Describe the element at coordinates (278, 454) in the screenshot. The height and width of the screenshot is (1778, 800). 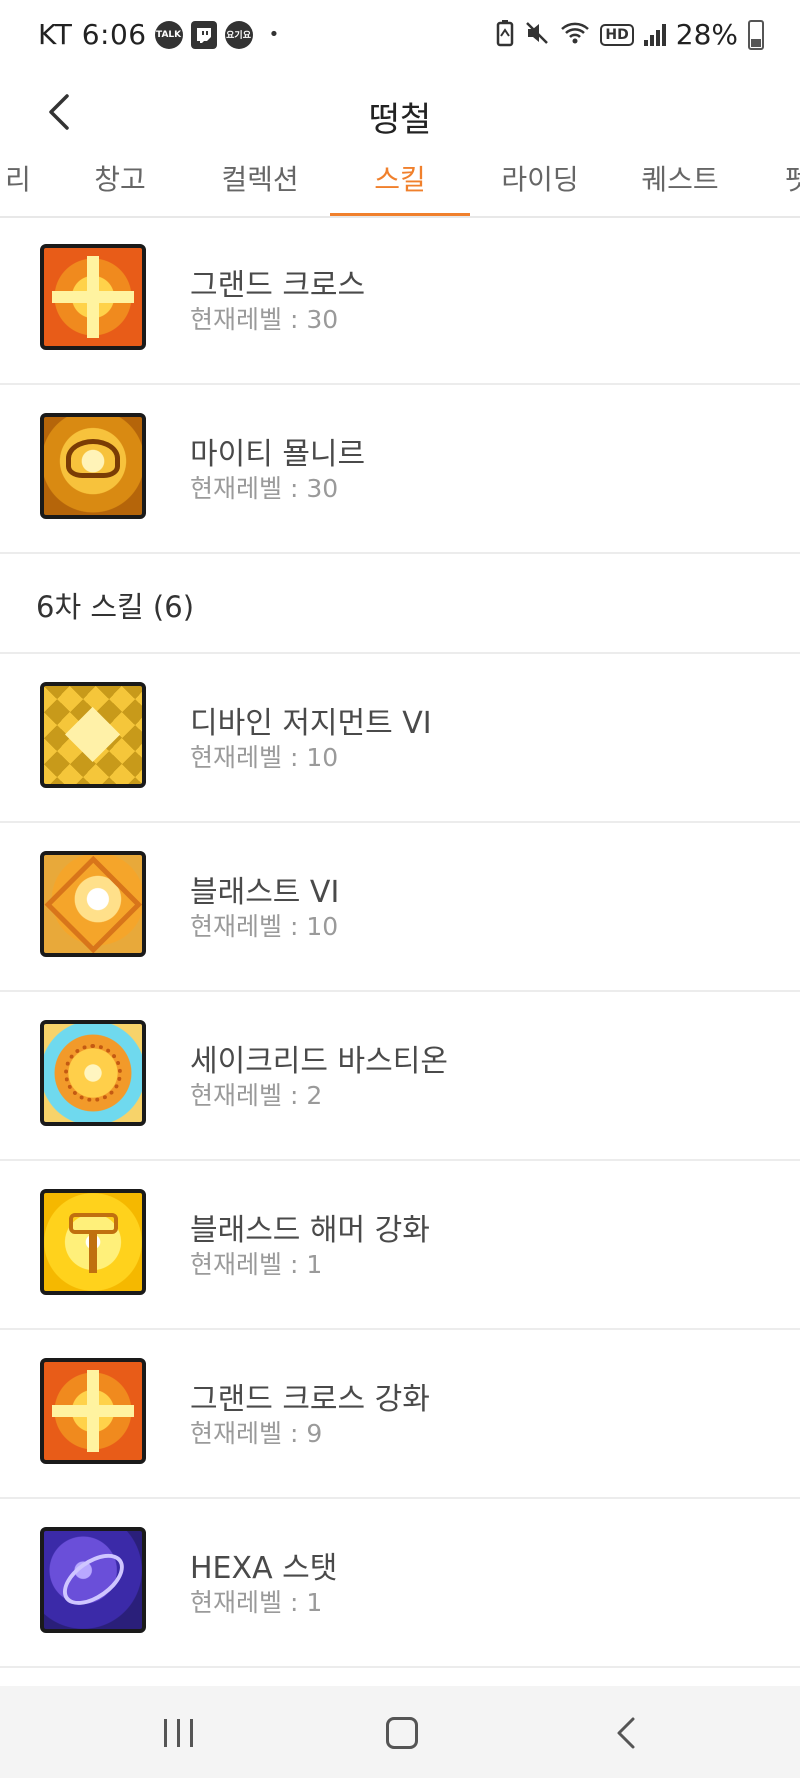
I see `skill-name: 마이티 묠니르` at that location.